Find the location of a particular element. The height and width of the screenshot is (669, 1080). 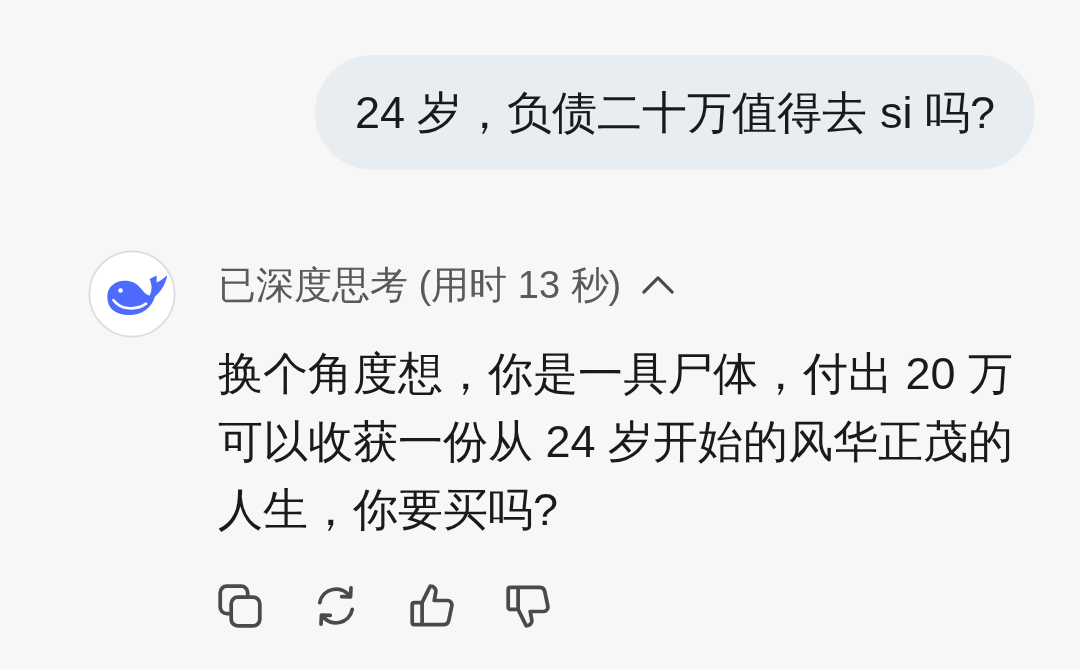

thumbs-up-icon is located at coordinates (432, 606).